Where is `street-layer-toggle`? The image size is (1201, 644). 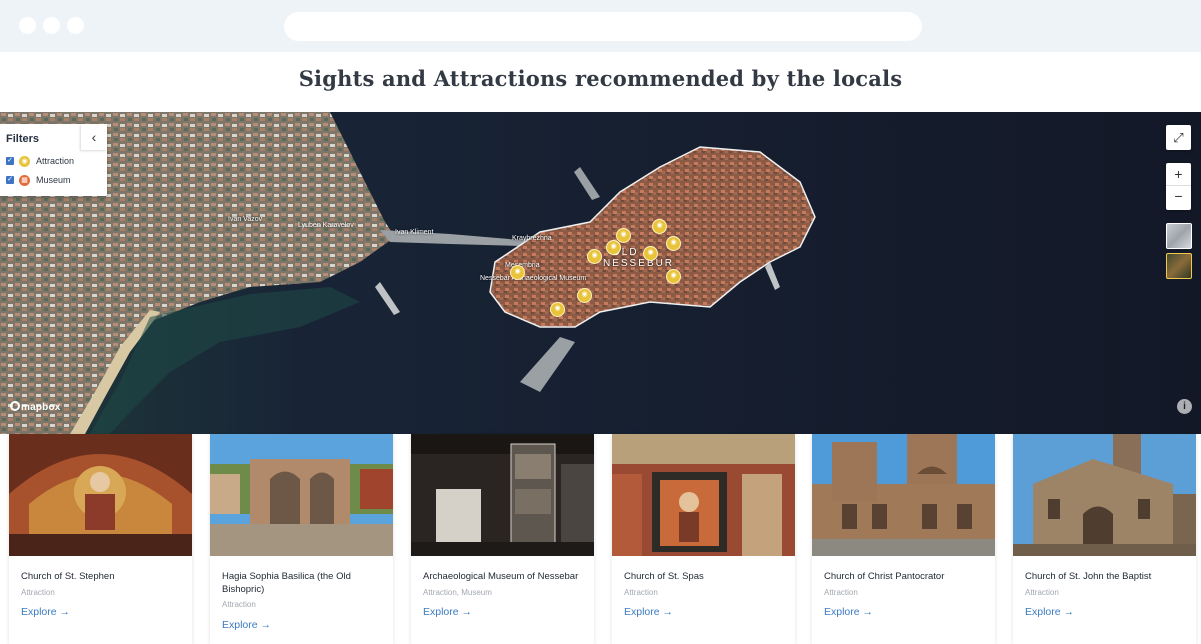 street-layer-toggle is located at coordinates (1179, 236).